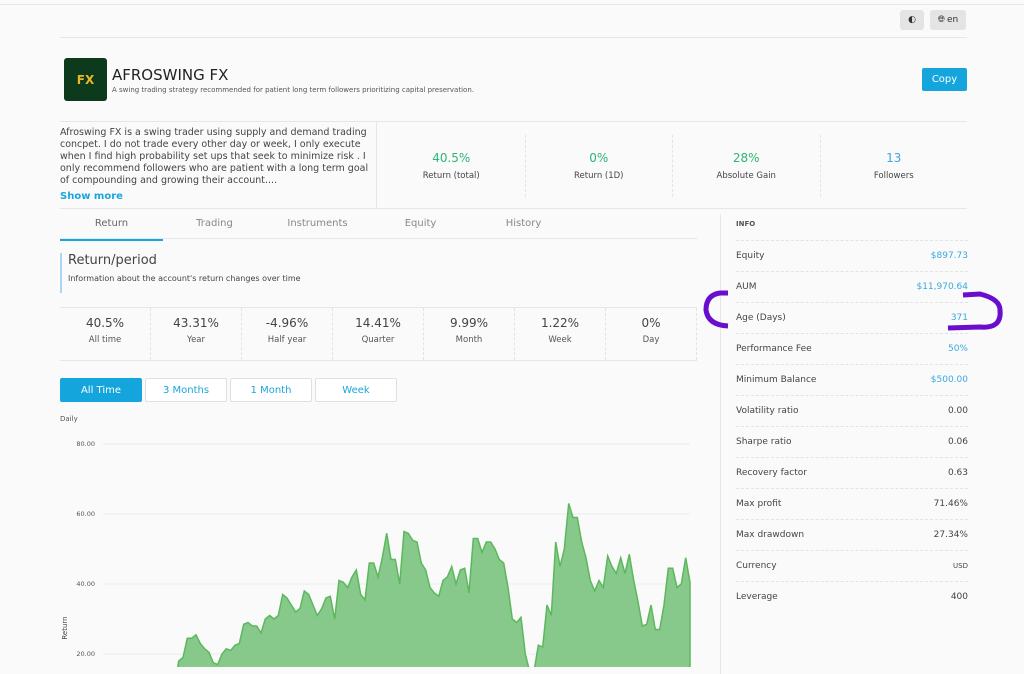 The height and width of the screenshot is (674, 1024). Describe the element at coordinates (975, 311) in the screenshot. I see `annotation-right-bracket` at that location.